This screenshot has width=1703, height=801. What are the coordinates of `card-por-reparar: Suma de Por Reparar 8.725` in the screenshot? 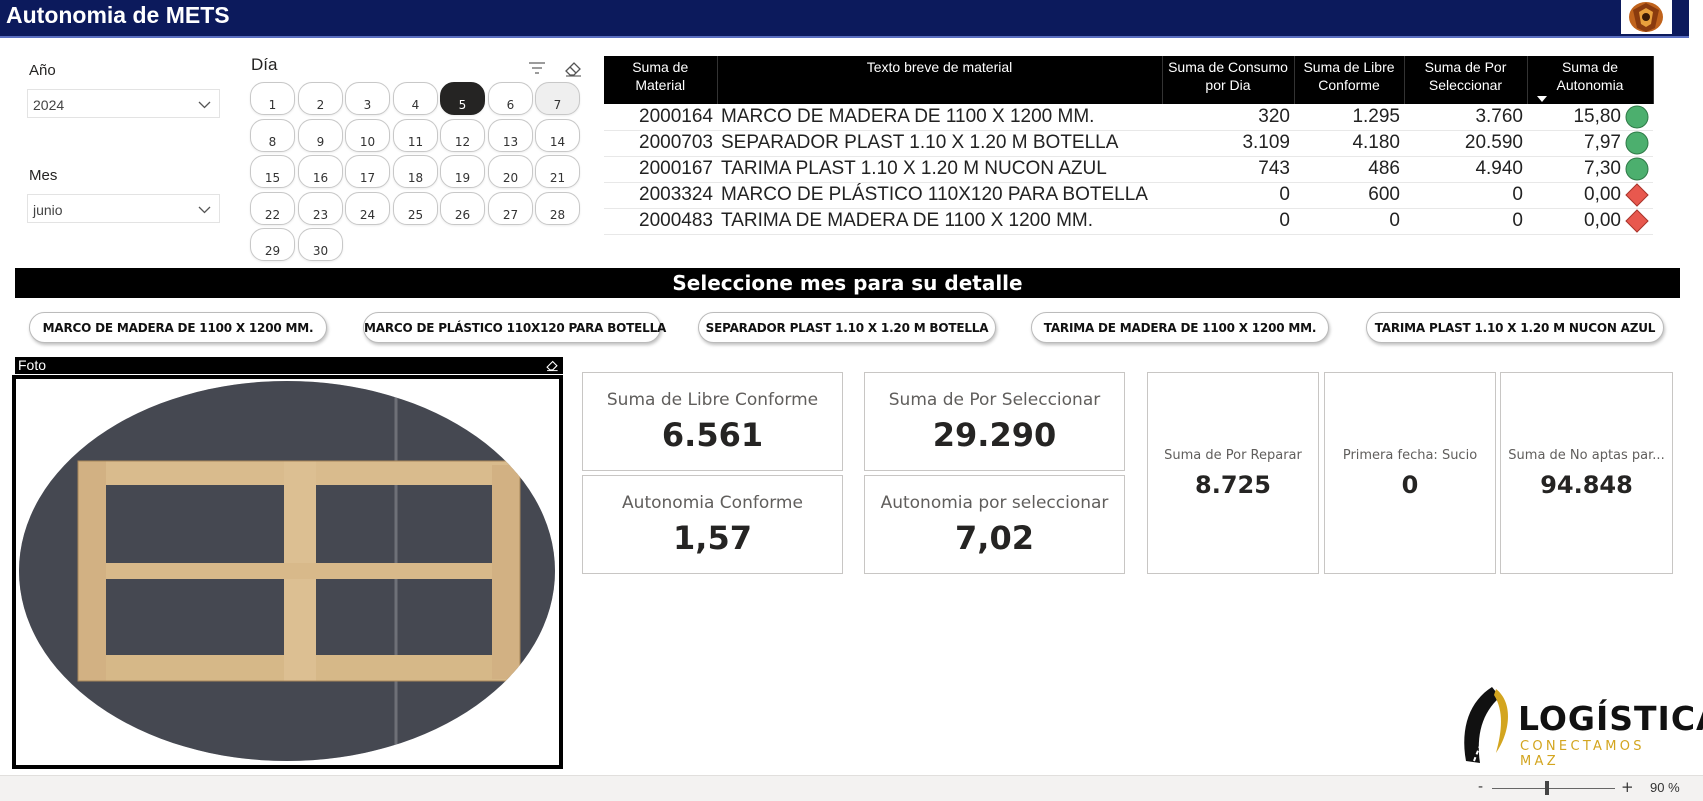 It's located at (1233, 473).